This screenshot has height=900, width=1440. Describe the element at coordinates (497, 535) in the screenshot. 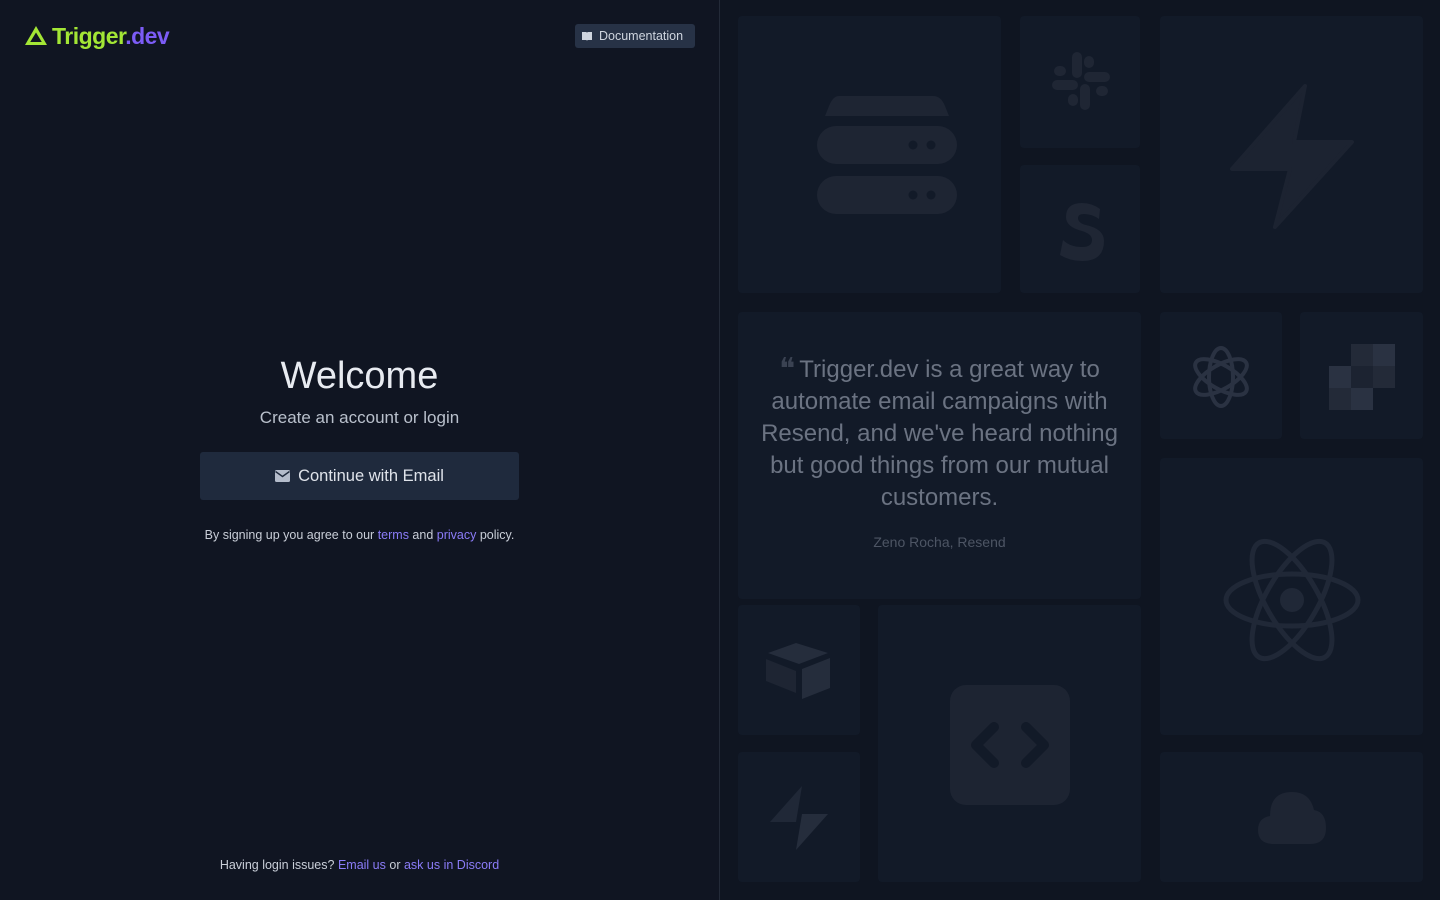

I see `terms-suffix: policy.` at that location.